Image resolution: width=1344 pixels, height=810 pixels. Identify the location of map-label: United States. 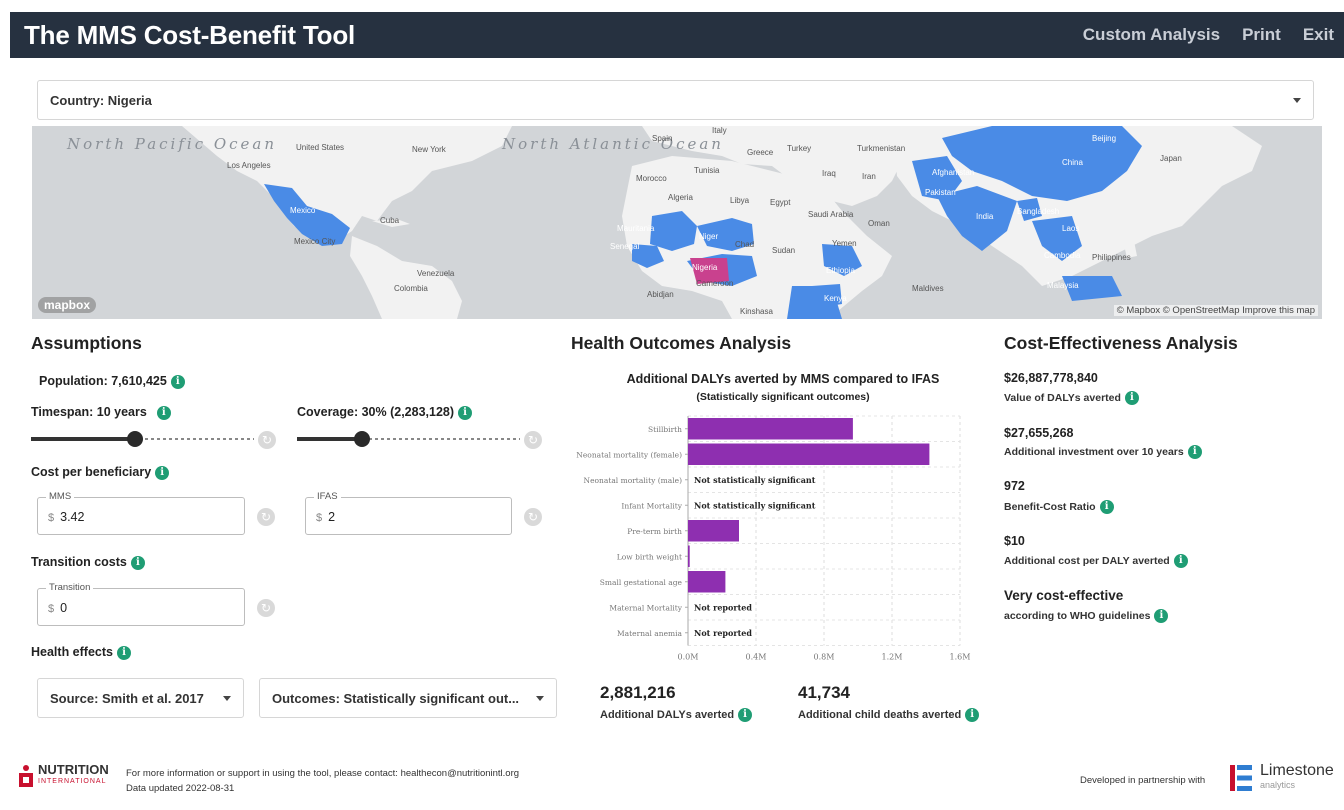
(320, 147).